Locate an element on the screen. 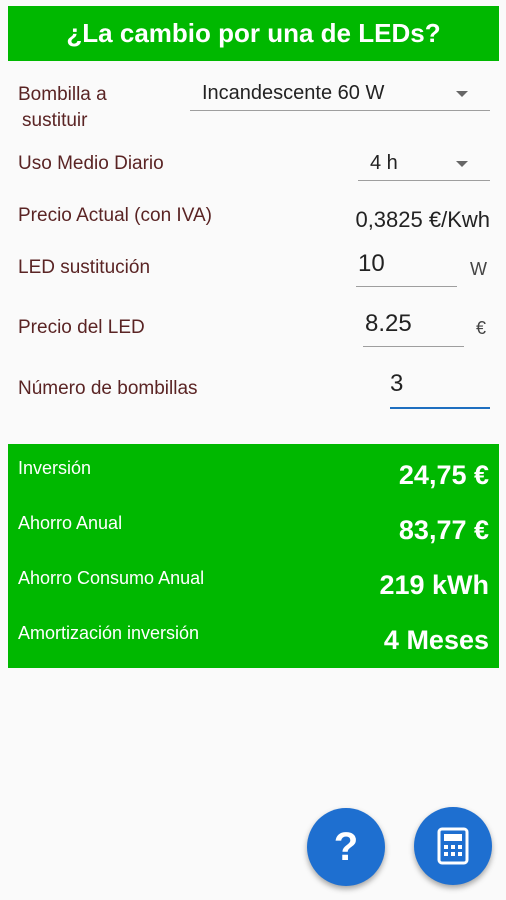 The width and height of the screenshot is (506, 900). led-price-input: 8.25 is located at coordinates (413, 328).